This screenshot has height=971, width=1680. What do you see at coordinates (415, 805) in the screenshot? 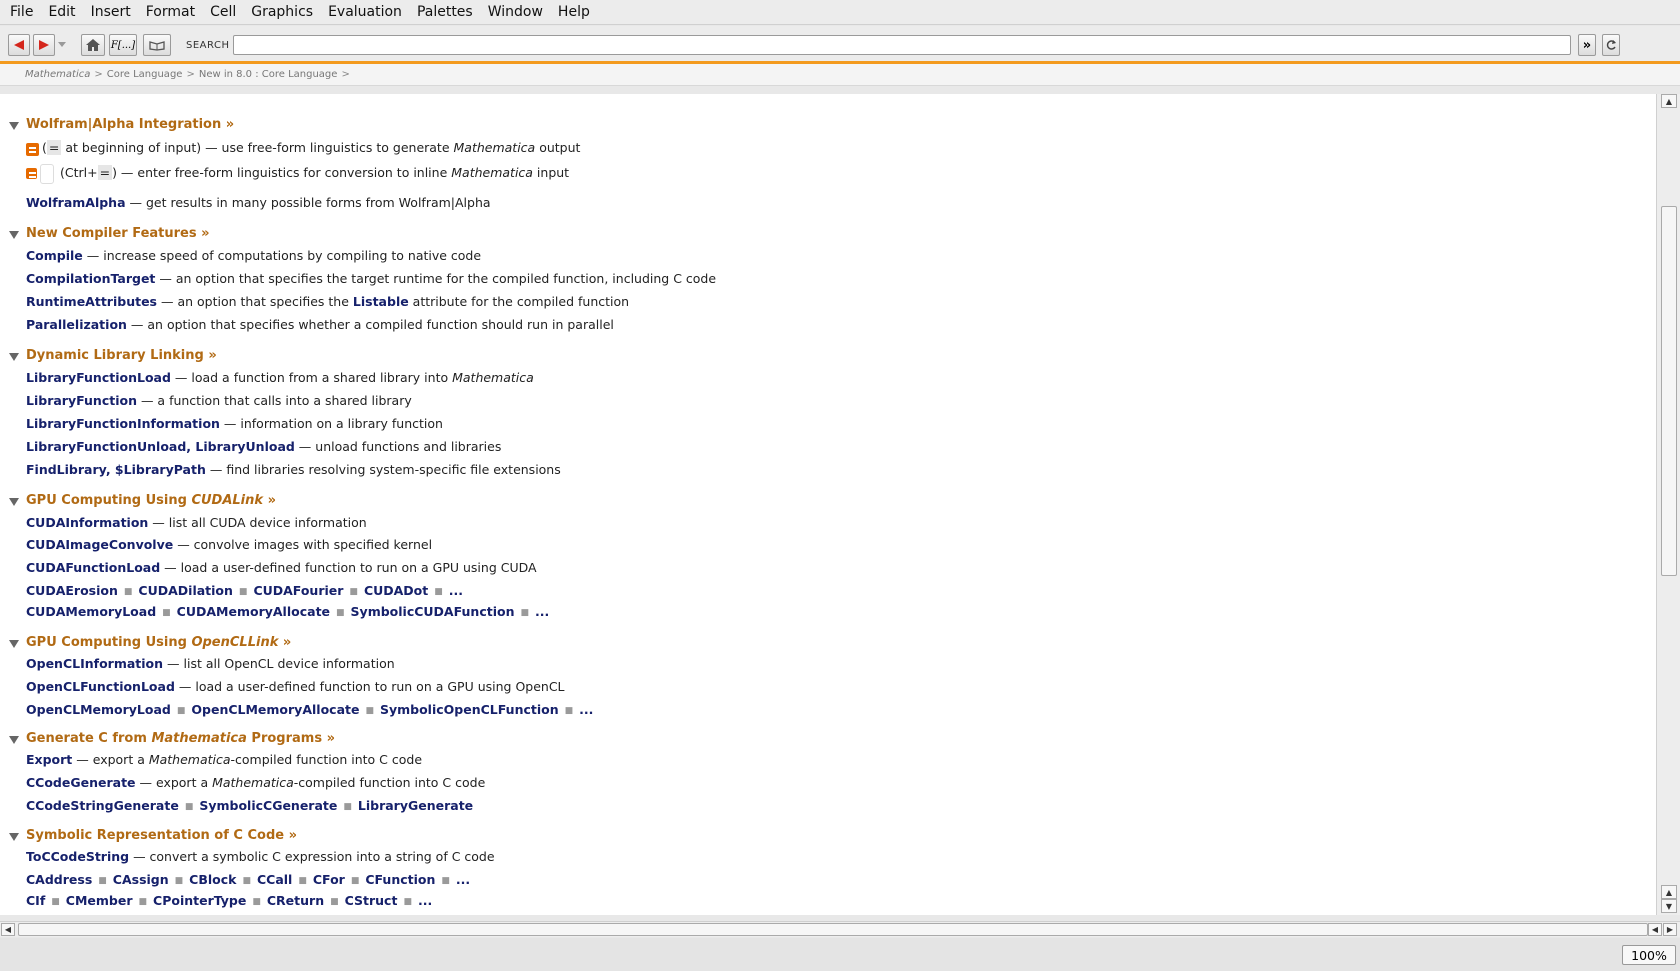
I see `link-librarygenerate: LibraryGenerate` at bounding box center [415, 805].